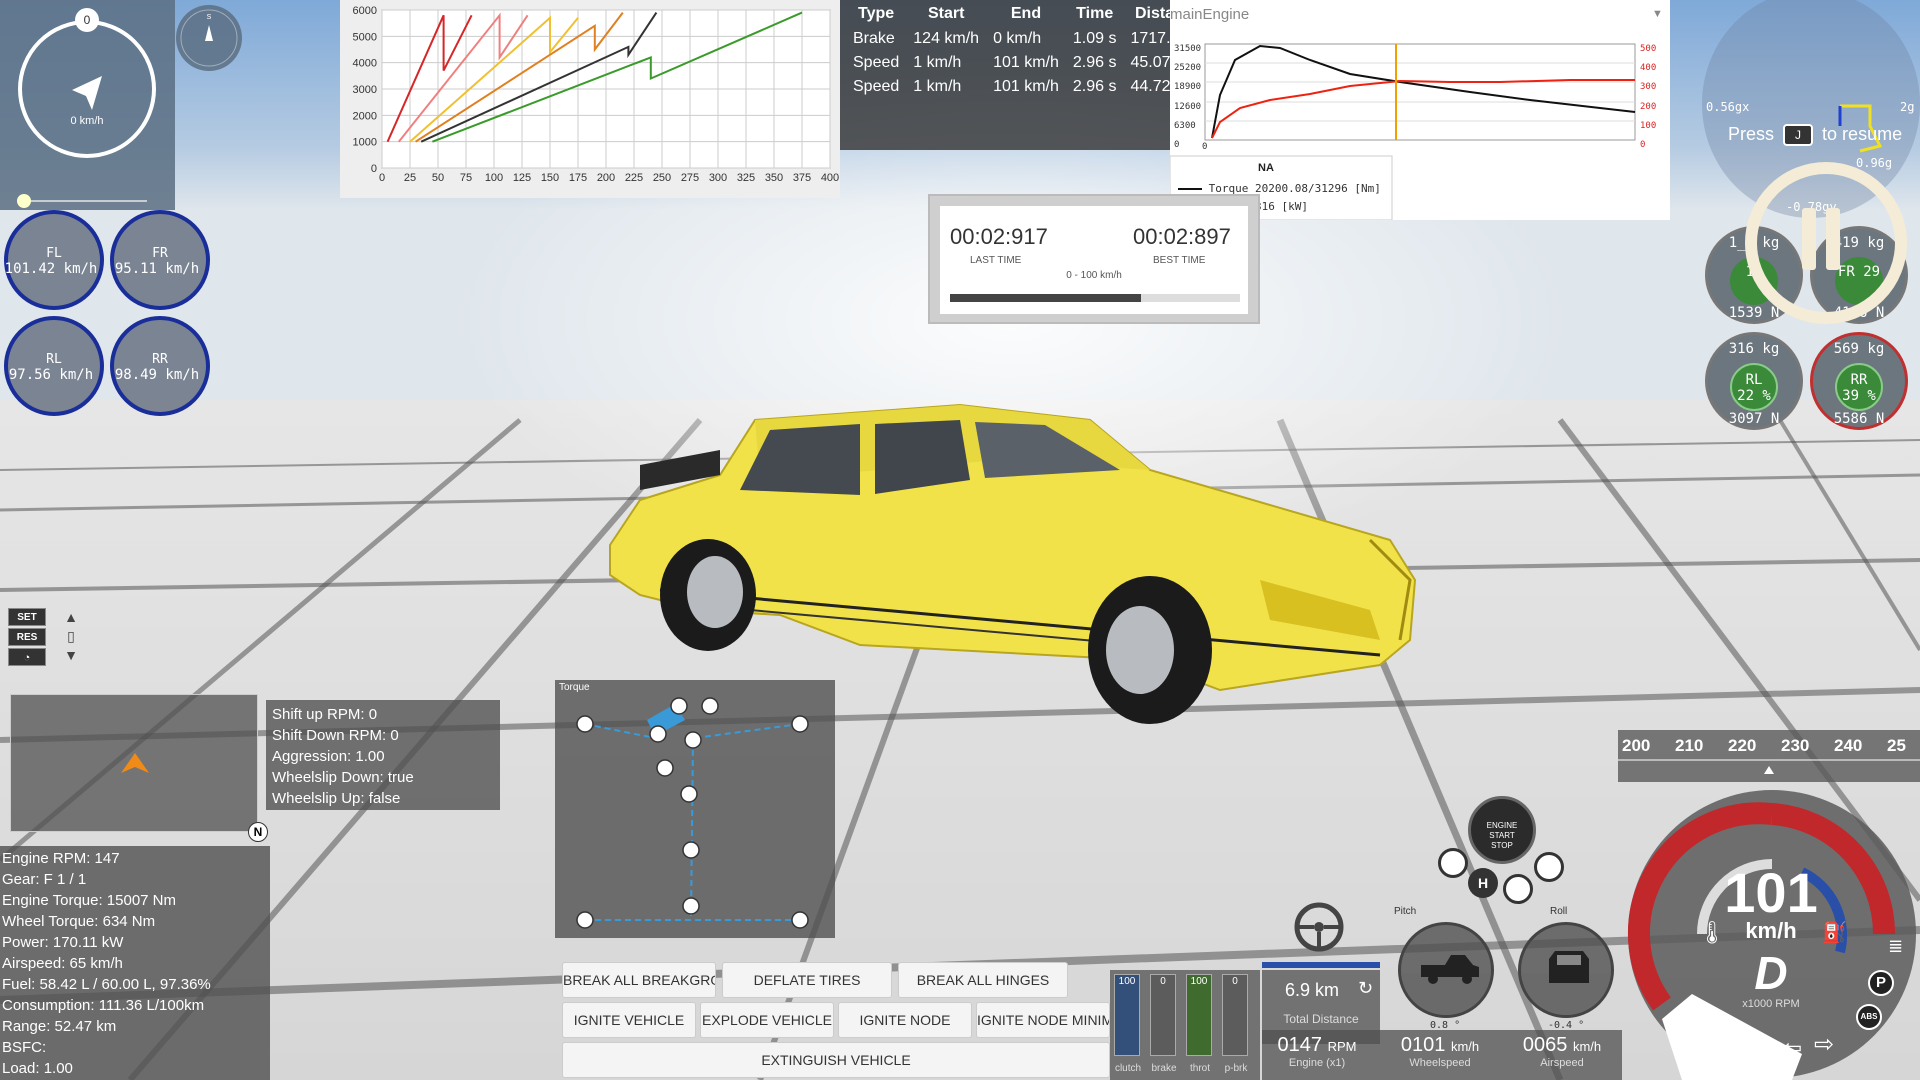 Image resolution: width=1920 pixels, height=1080 pixels. I want to click on keyboard-key-icon: J, so click(1798, 135).